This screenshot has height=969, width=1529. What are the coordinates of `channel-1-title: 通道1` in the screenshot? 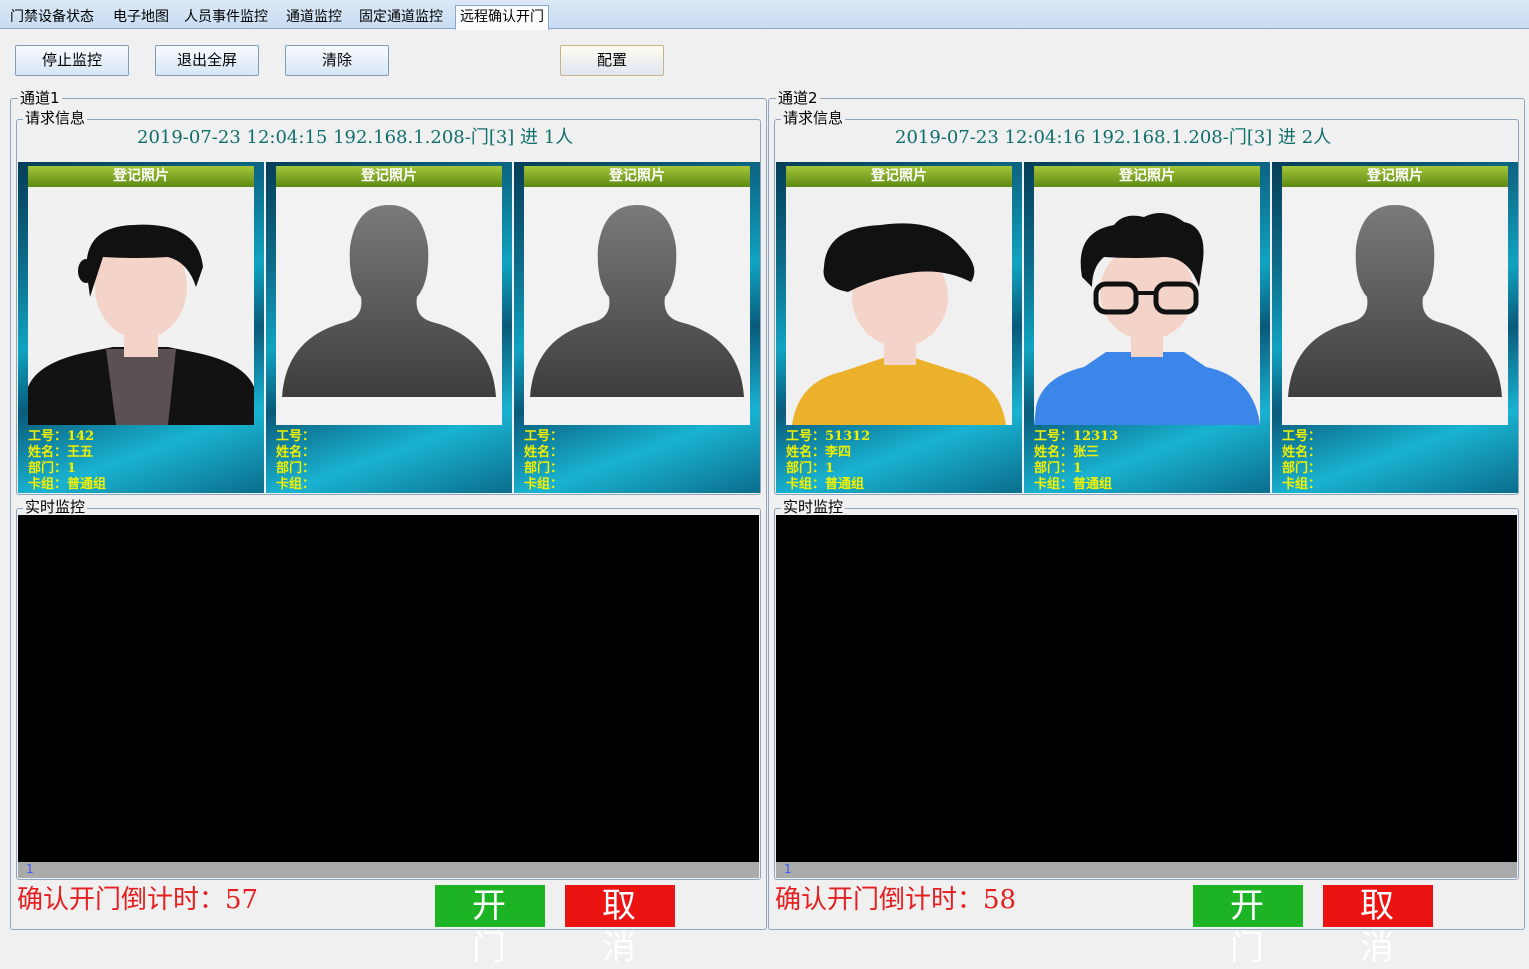 It's located at (40, 98).